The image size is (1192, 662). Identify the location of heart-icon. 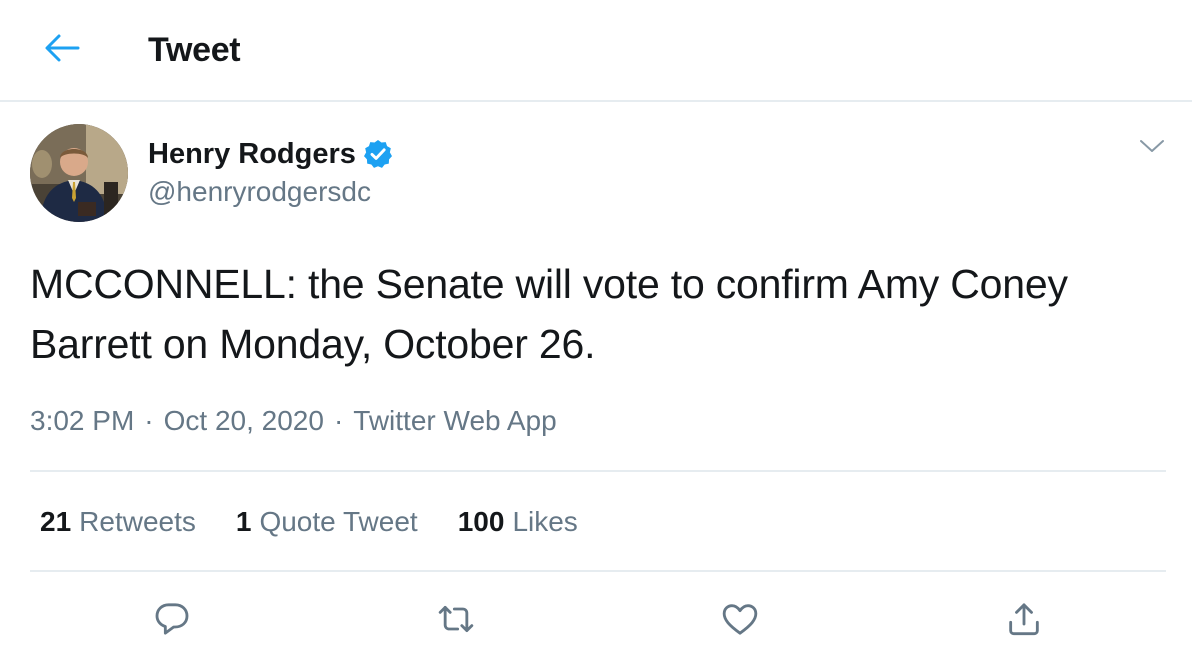
(740, 621).